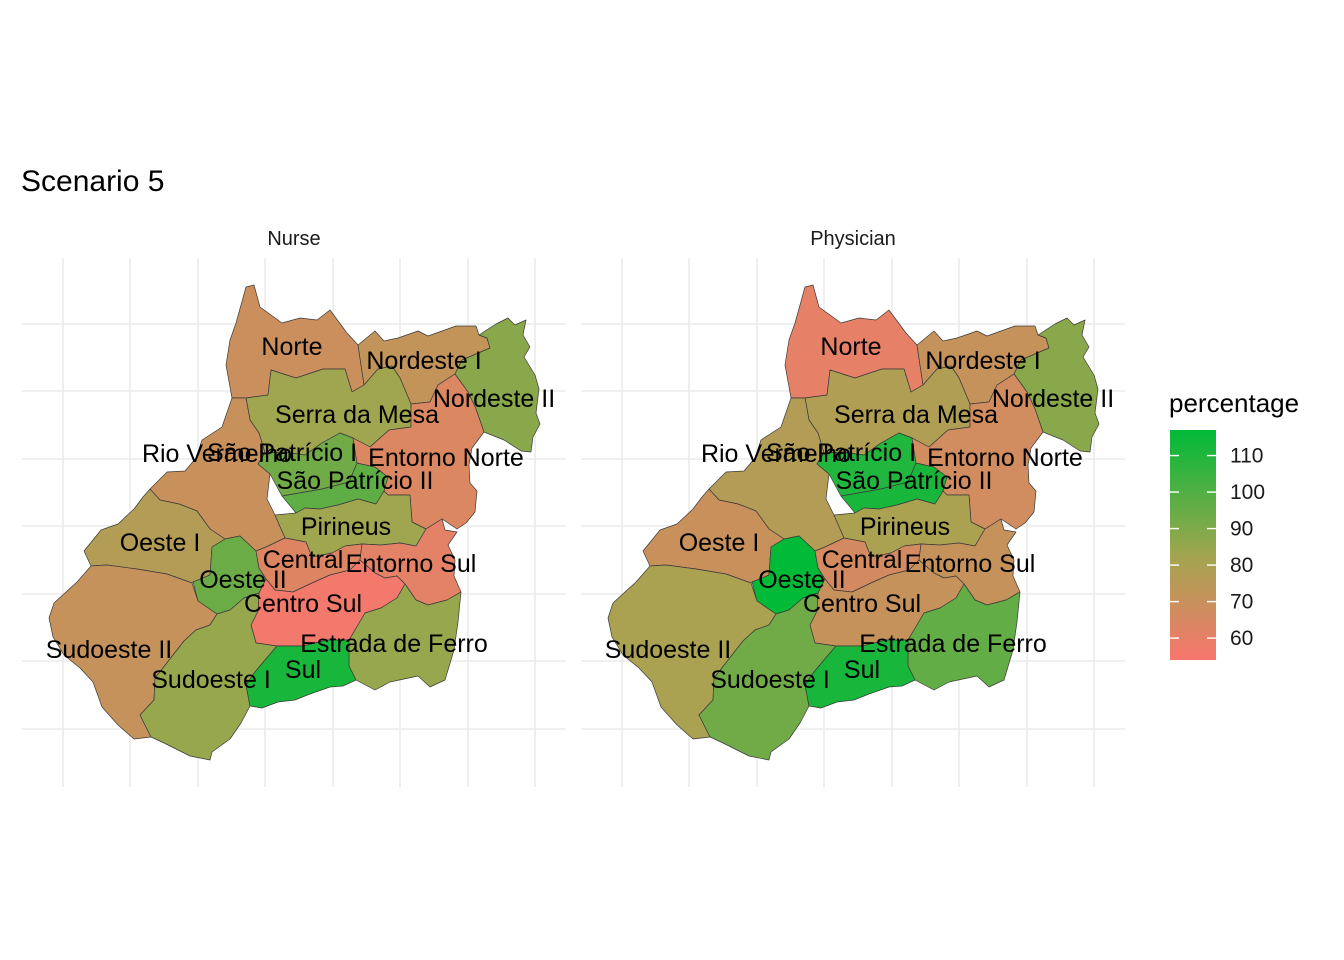  Describe the element at coordinates (1241, 638) in the screenshot. I see `legend-tick-label: 60` at that location.